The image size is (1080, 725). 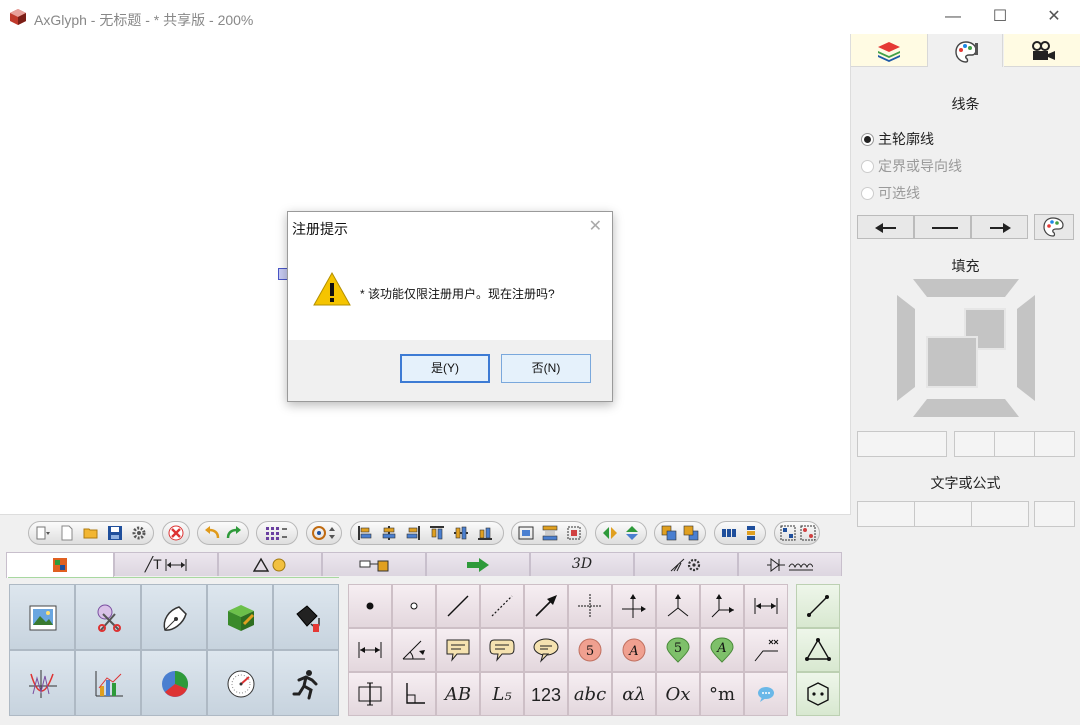 I want to click on align-center-icon, so click(x=389, y=533).